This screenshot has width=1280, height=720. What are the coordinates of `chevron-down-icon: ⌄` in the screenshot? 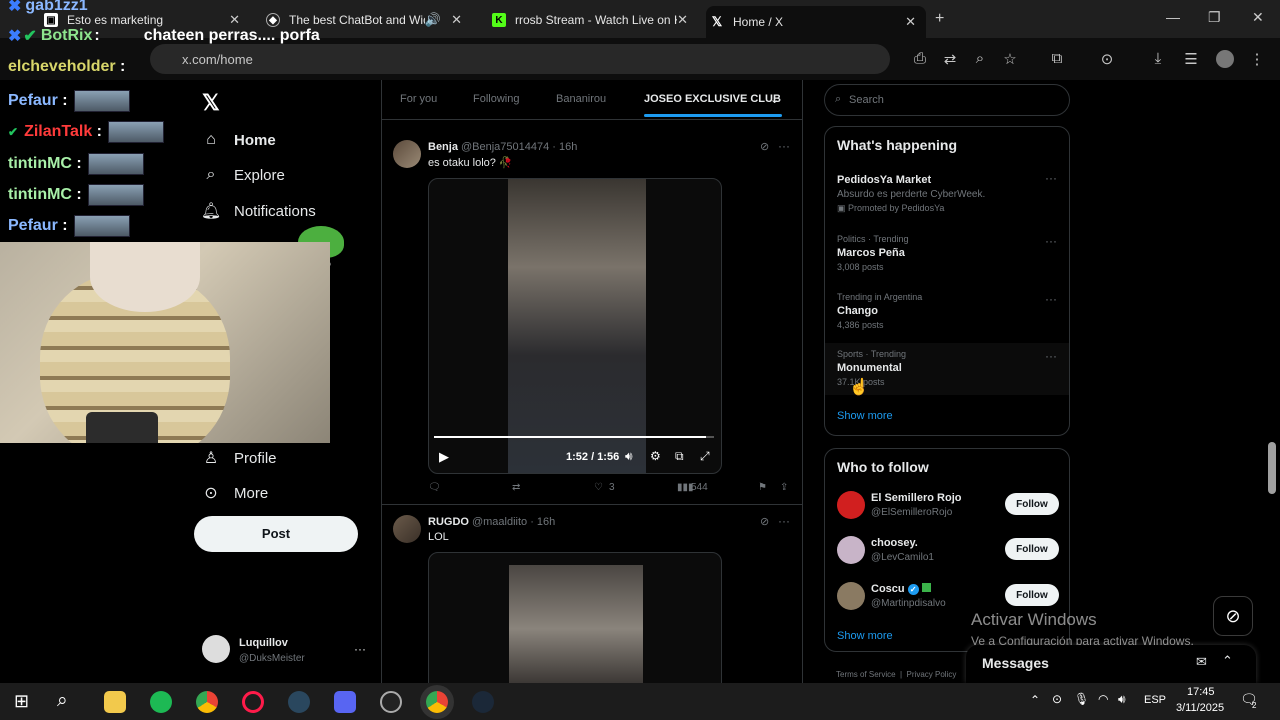 It's located at (774, 99).